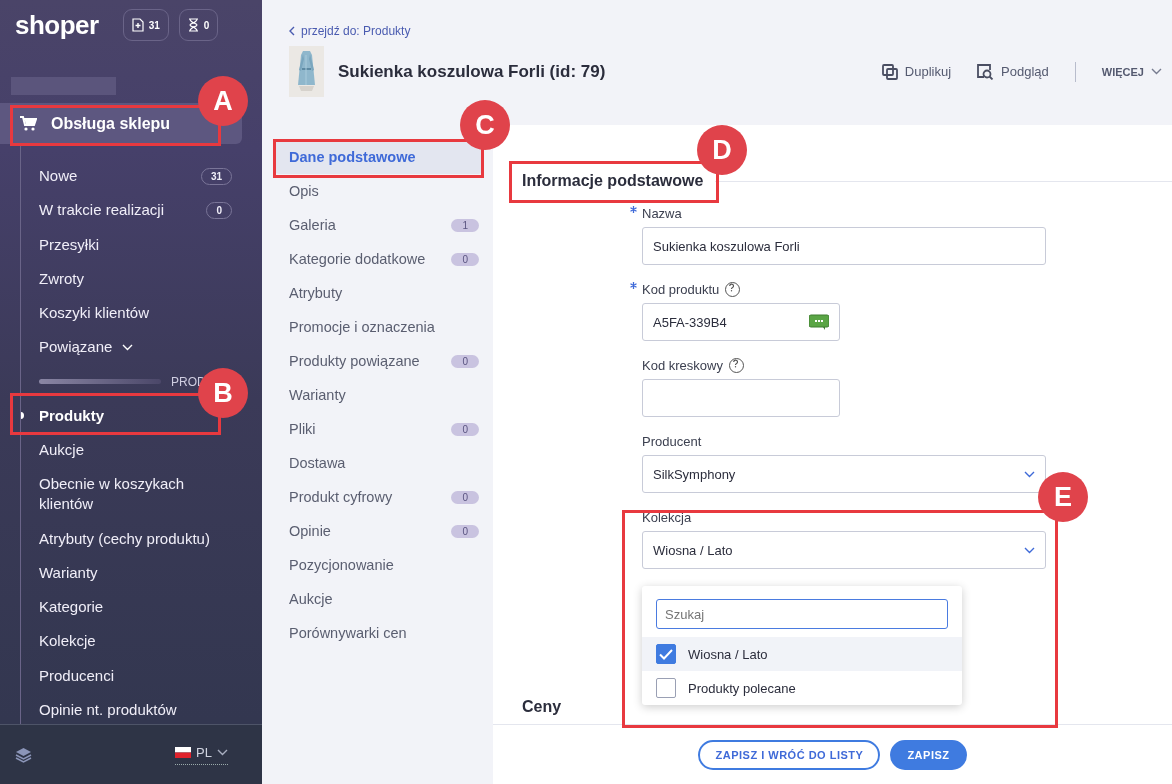 This screenshot has width=1172, height=784. What do you see at coordinates (73, 641) in the screenshot?
I see `sidebar-item: Kolekcje` at bounding box center [73, 641].